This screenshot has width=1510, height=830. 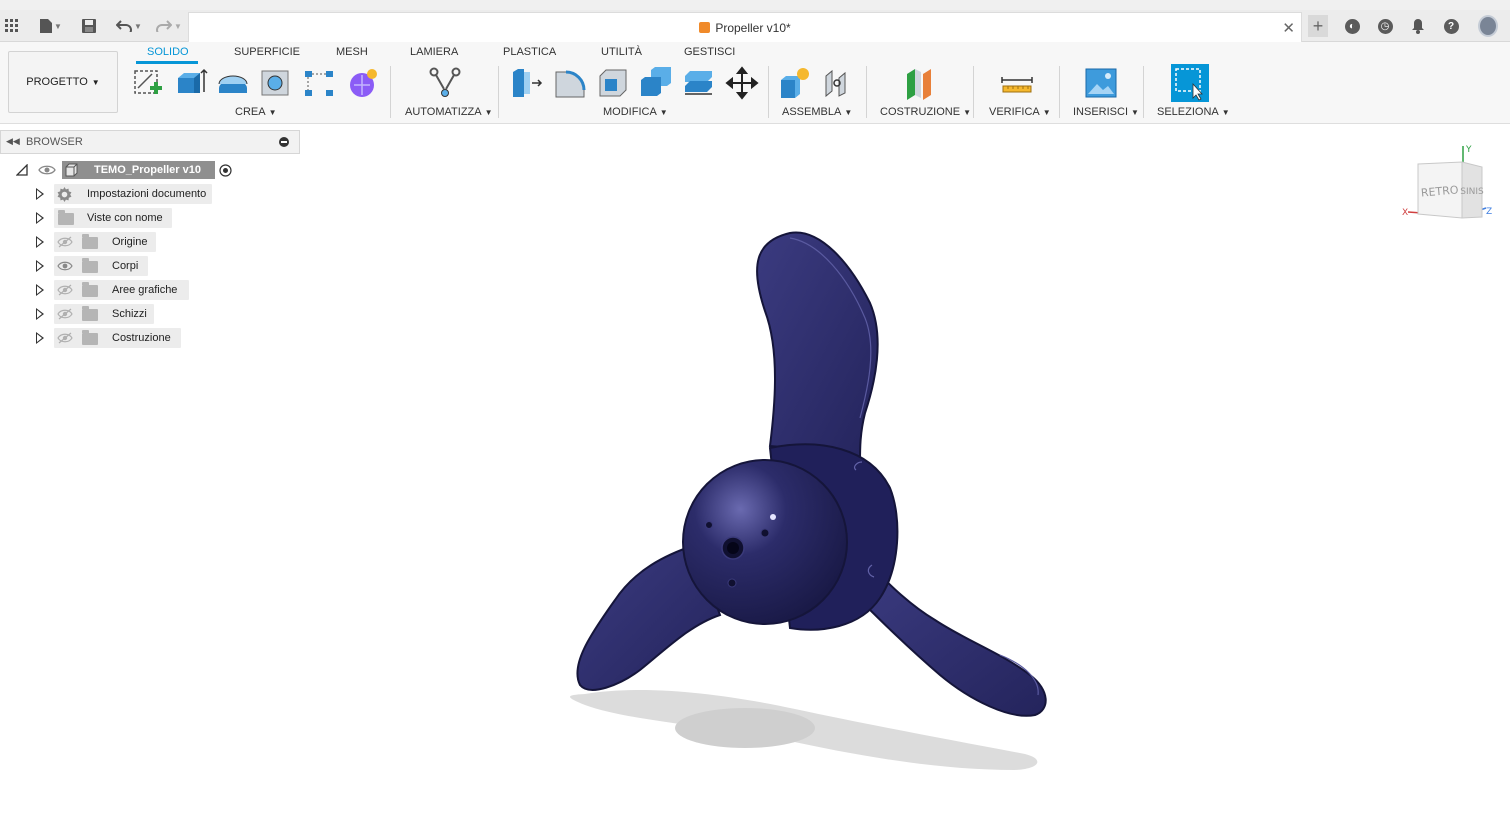 What do you see at coordinates (1488, 26) in the screenshot?
I see `user-avatar` at bounding box center [1488, 26].